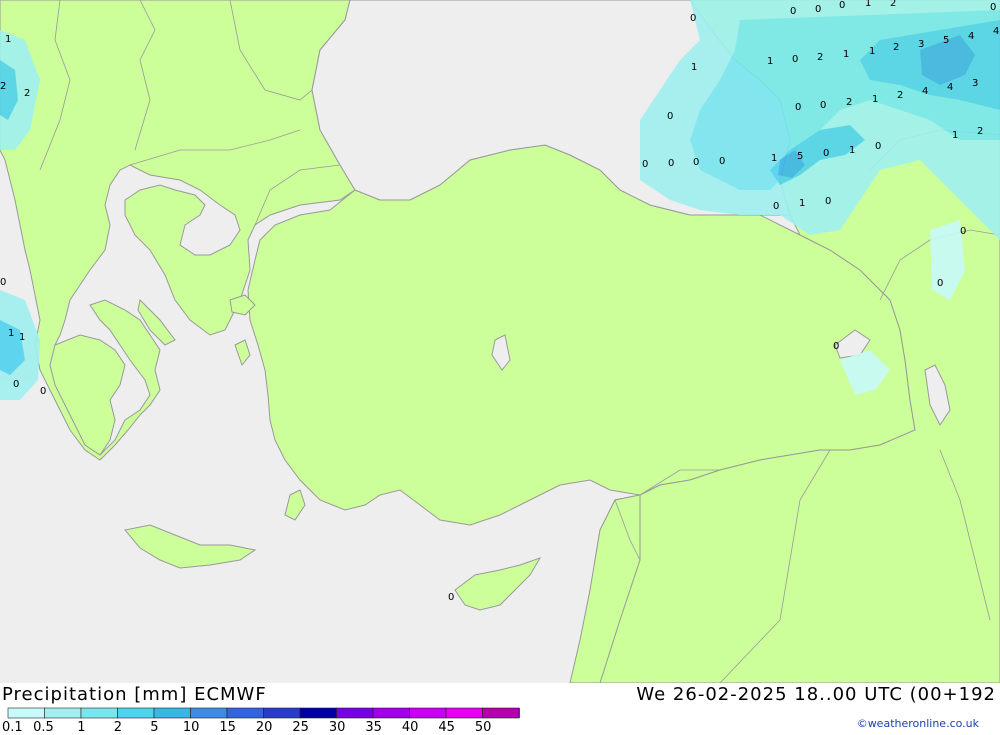 The image size is (1000, 735). I want to click on legend-arrow, so click(519, 713).